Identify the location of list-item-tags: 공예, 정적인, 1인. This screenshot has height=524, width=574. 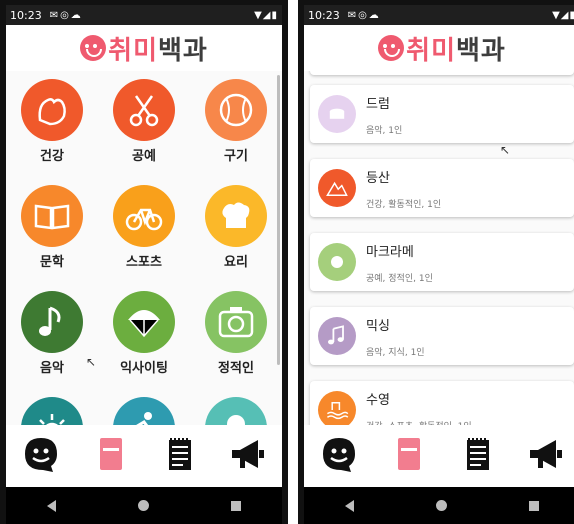
(399, 279).